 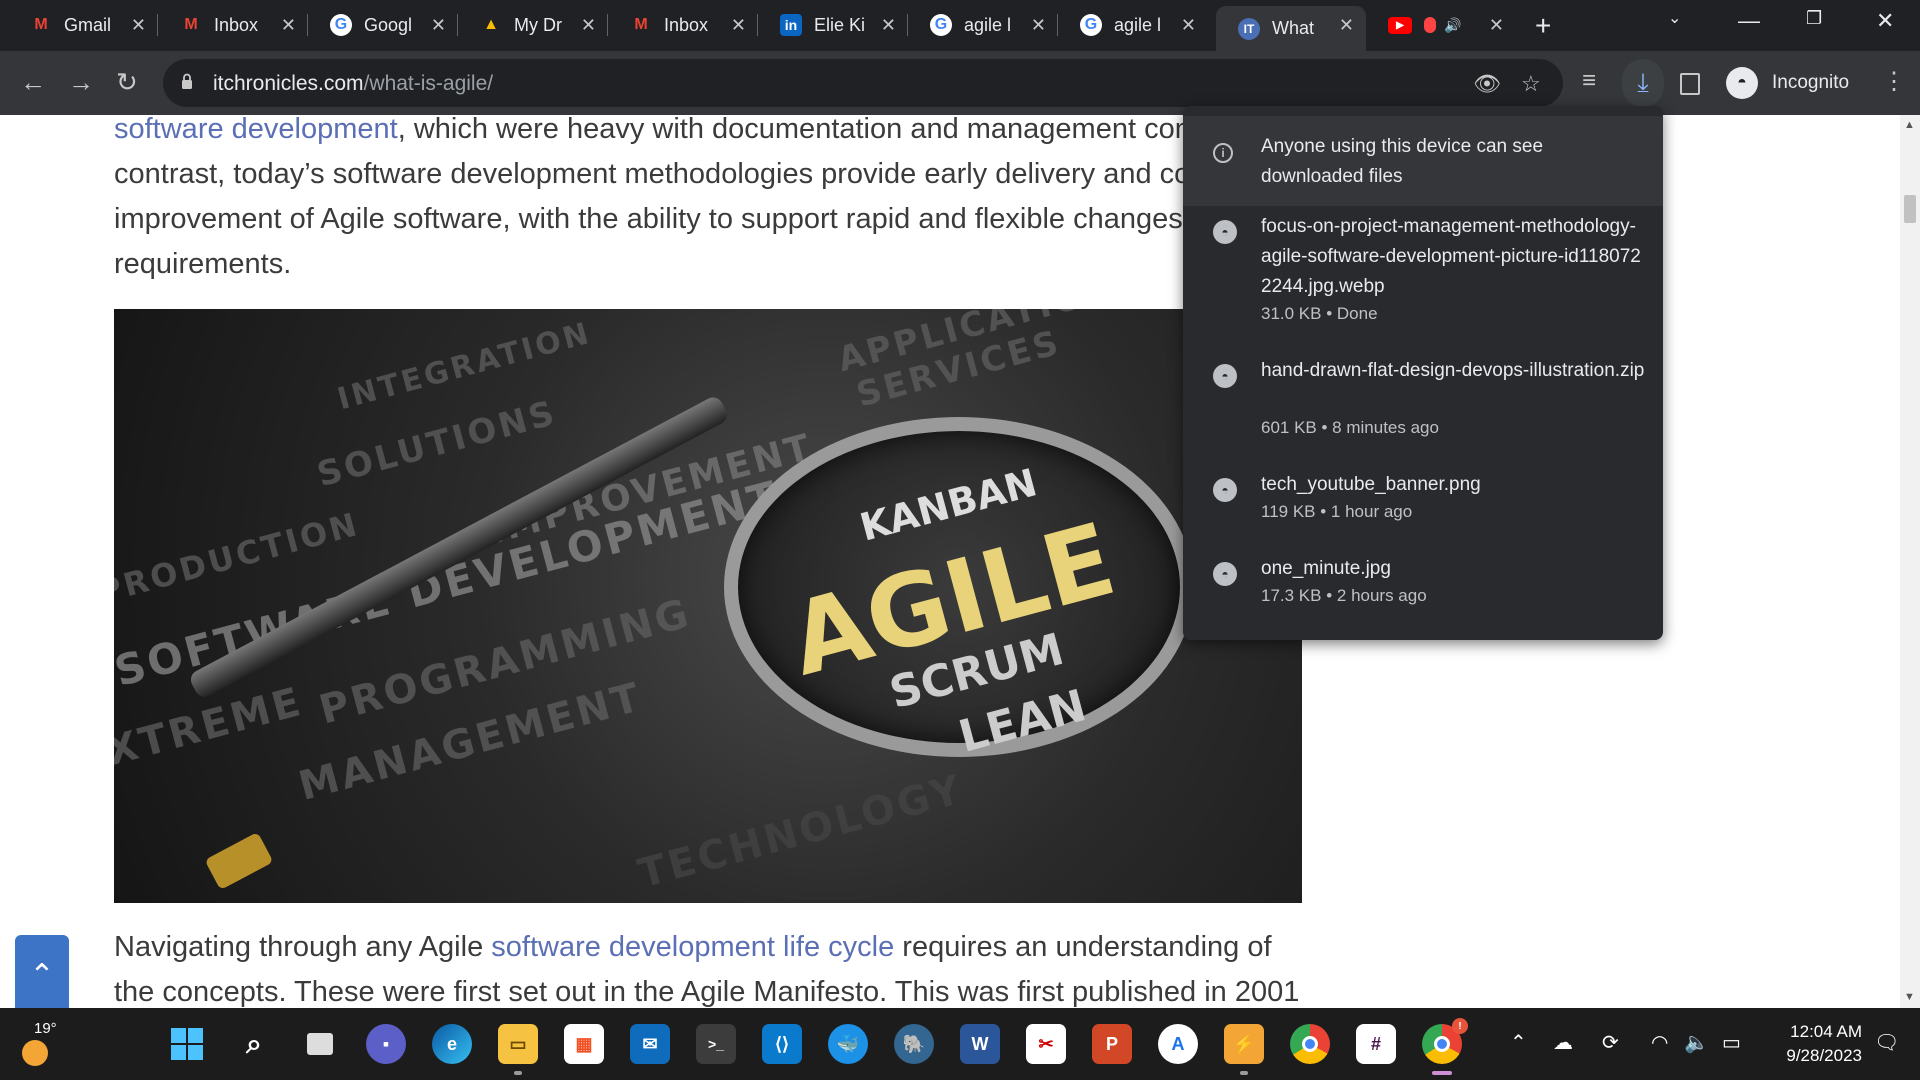 What do you see at coordinates (1894, 81) in the screenshot?
I see `menu-kebab-icon: ⋮` at bounding box center [1894, 81].